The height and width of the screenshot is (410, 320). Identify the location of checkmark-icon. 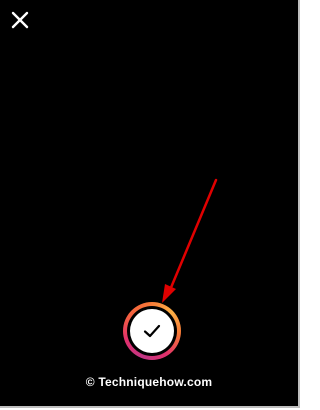
(152, 331).